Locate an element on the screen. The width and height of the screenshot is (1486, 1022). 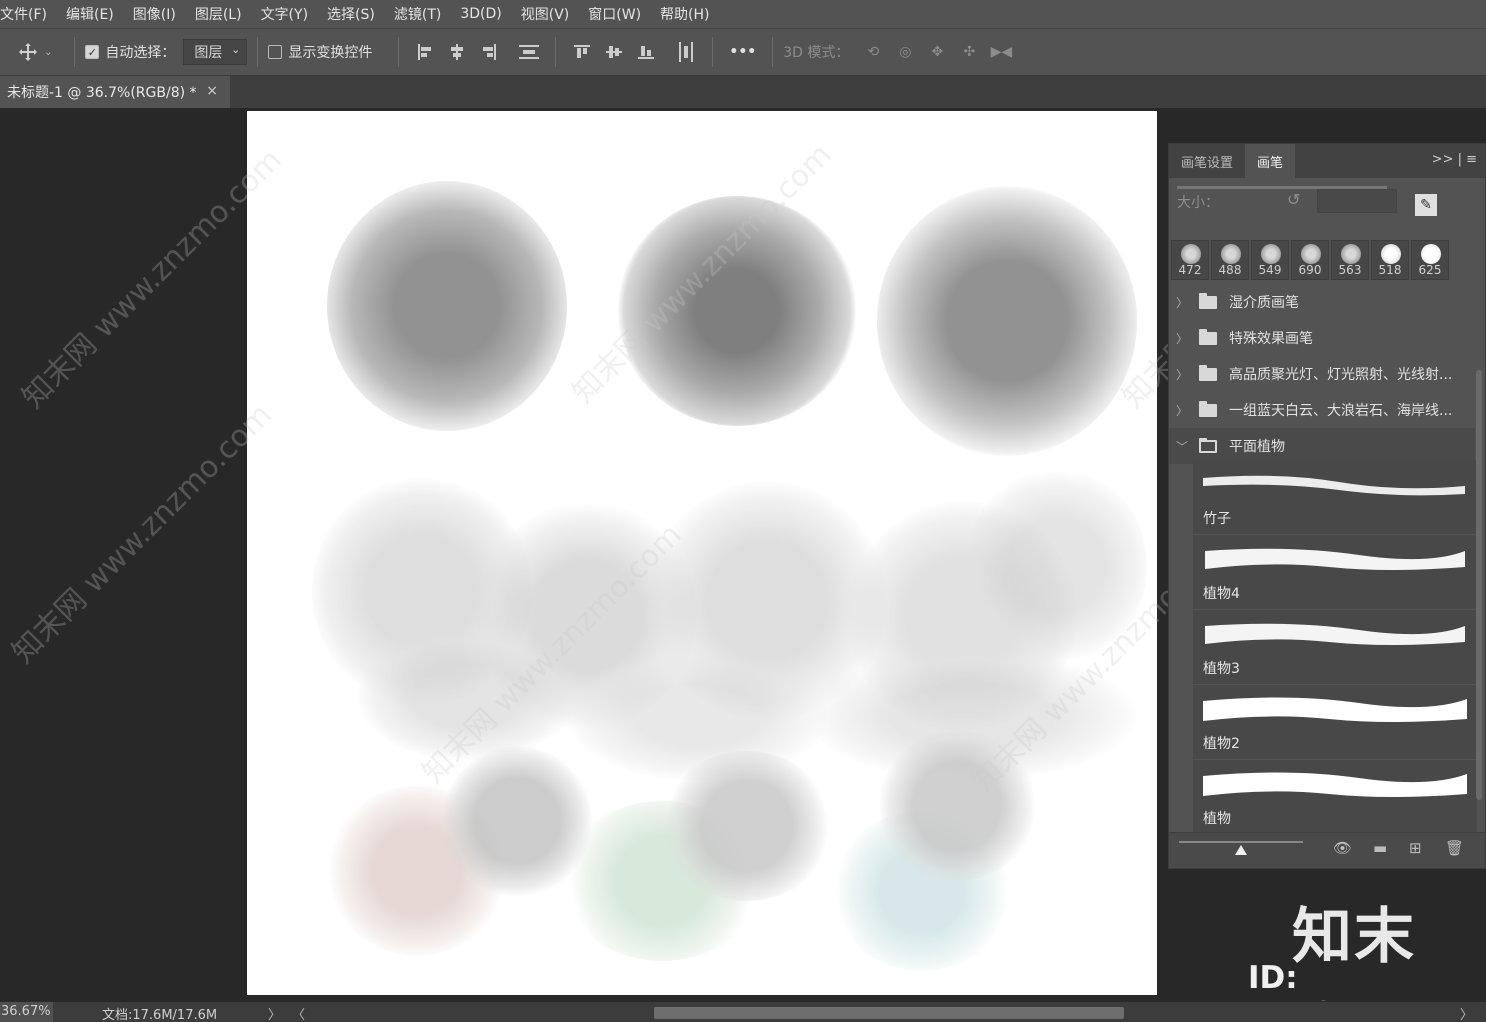
brush-group: 〉 湿介质画笔 is located at coordinates (1322, 302).